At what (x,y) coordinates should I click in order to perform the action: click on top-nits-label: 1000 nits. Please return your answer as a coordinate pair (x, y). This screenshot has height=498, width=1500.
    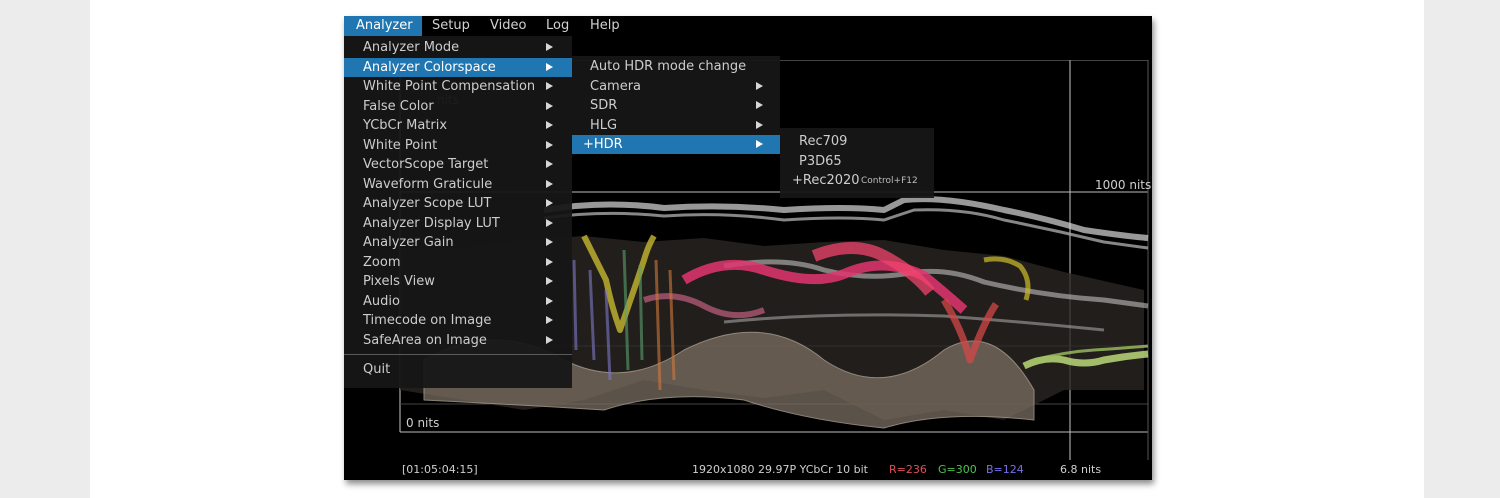
    Looking at the image, I should click on (1123, 185).